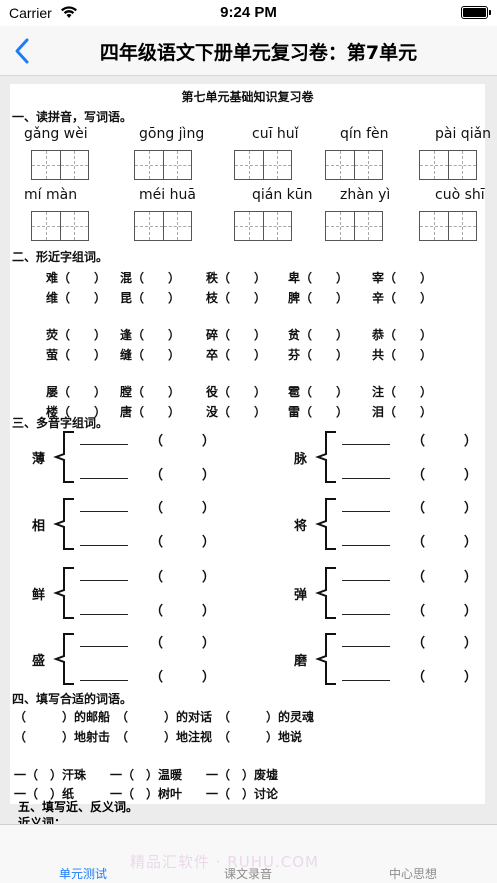 This screenshot has height=883, width=497. Describe the element at coordinates (247, 97) in the screenshot. I see `paper-title: 第七单元基础知识复习卷` at that location.